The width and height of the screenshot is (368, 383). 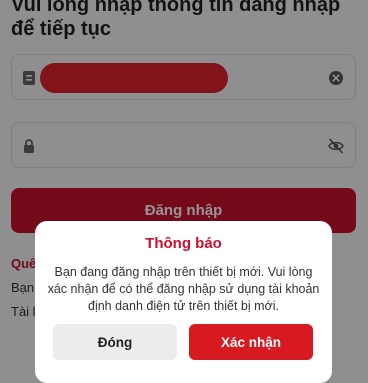 I want to click on confirm-button: Xác nhận, so click(x=251, y=342).